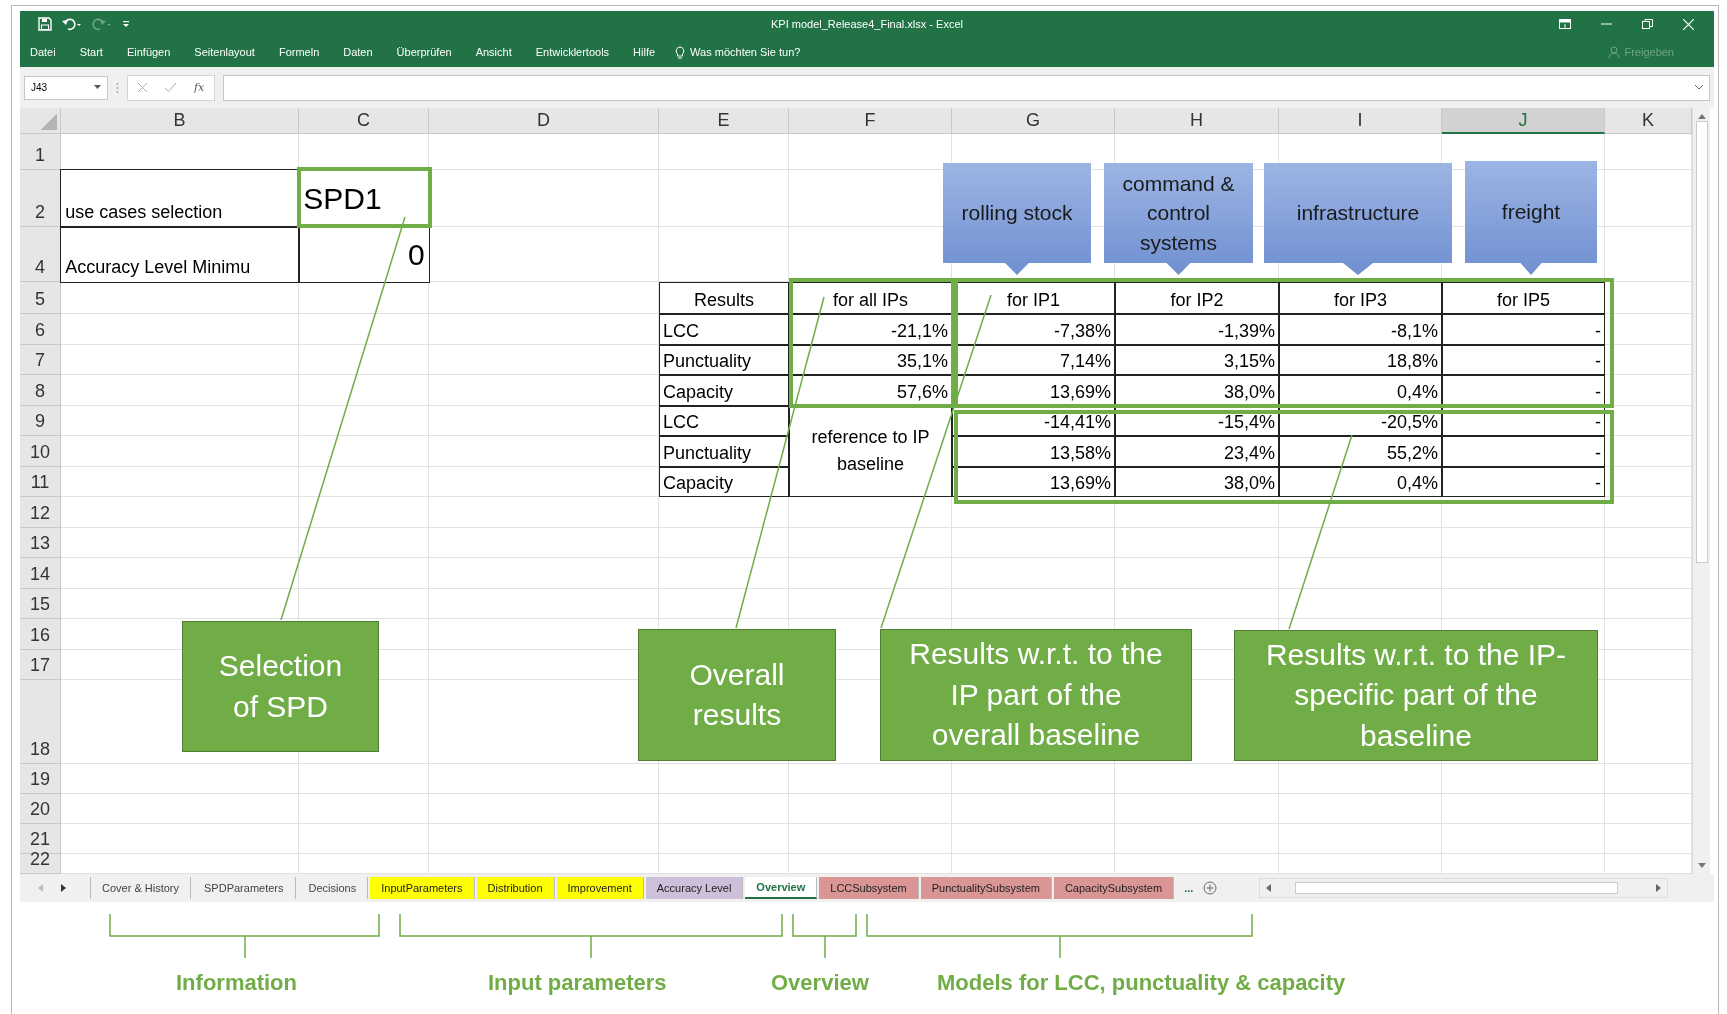  I want to click on table-cell: 3,15%, so click(1197, 359).